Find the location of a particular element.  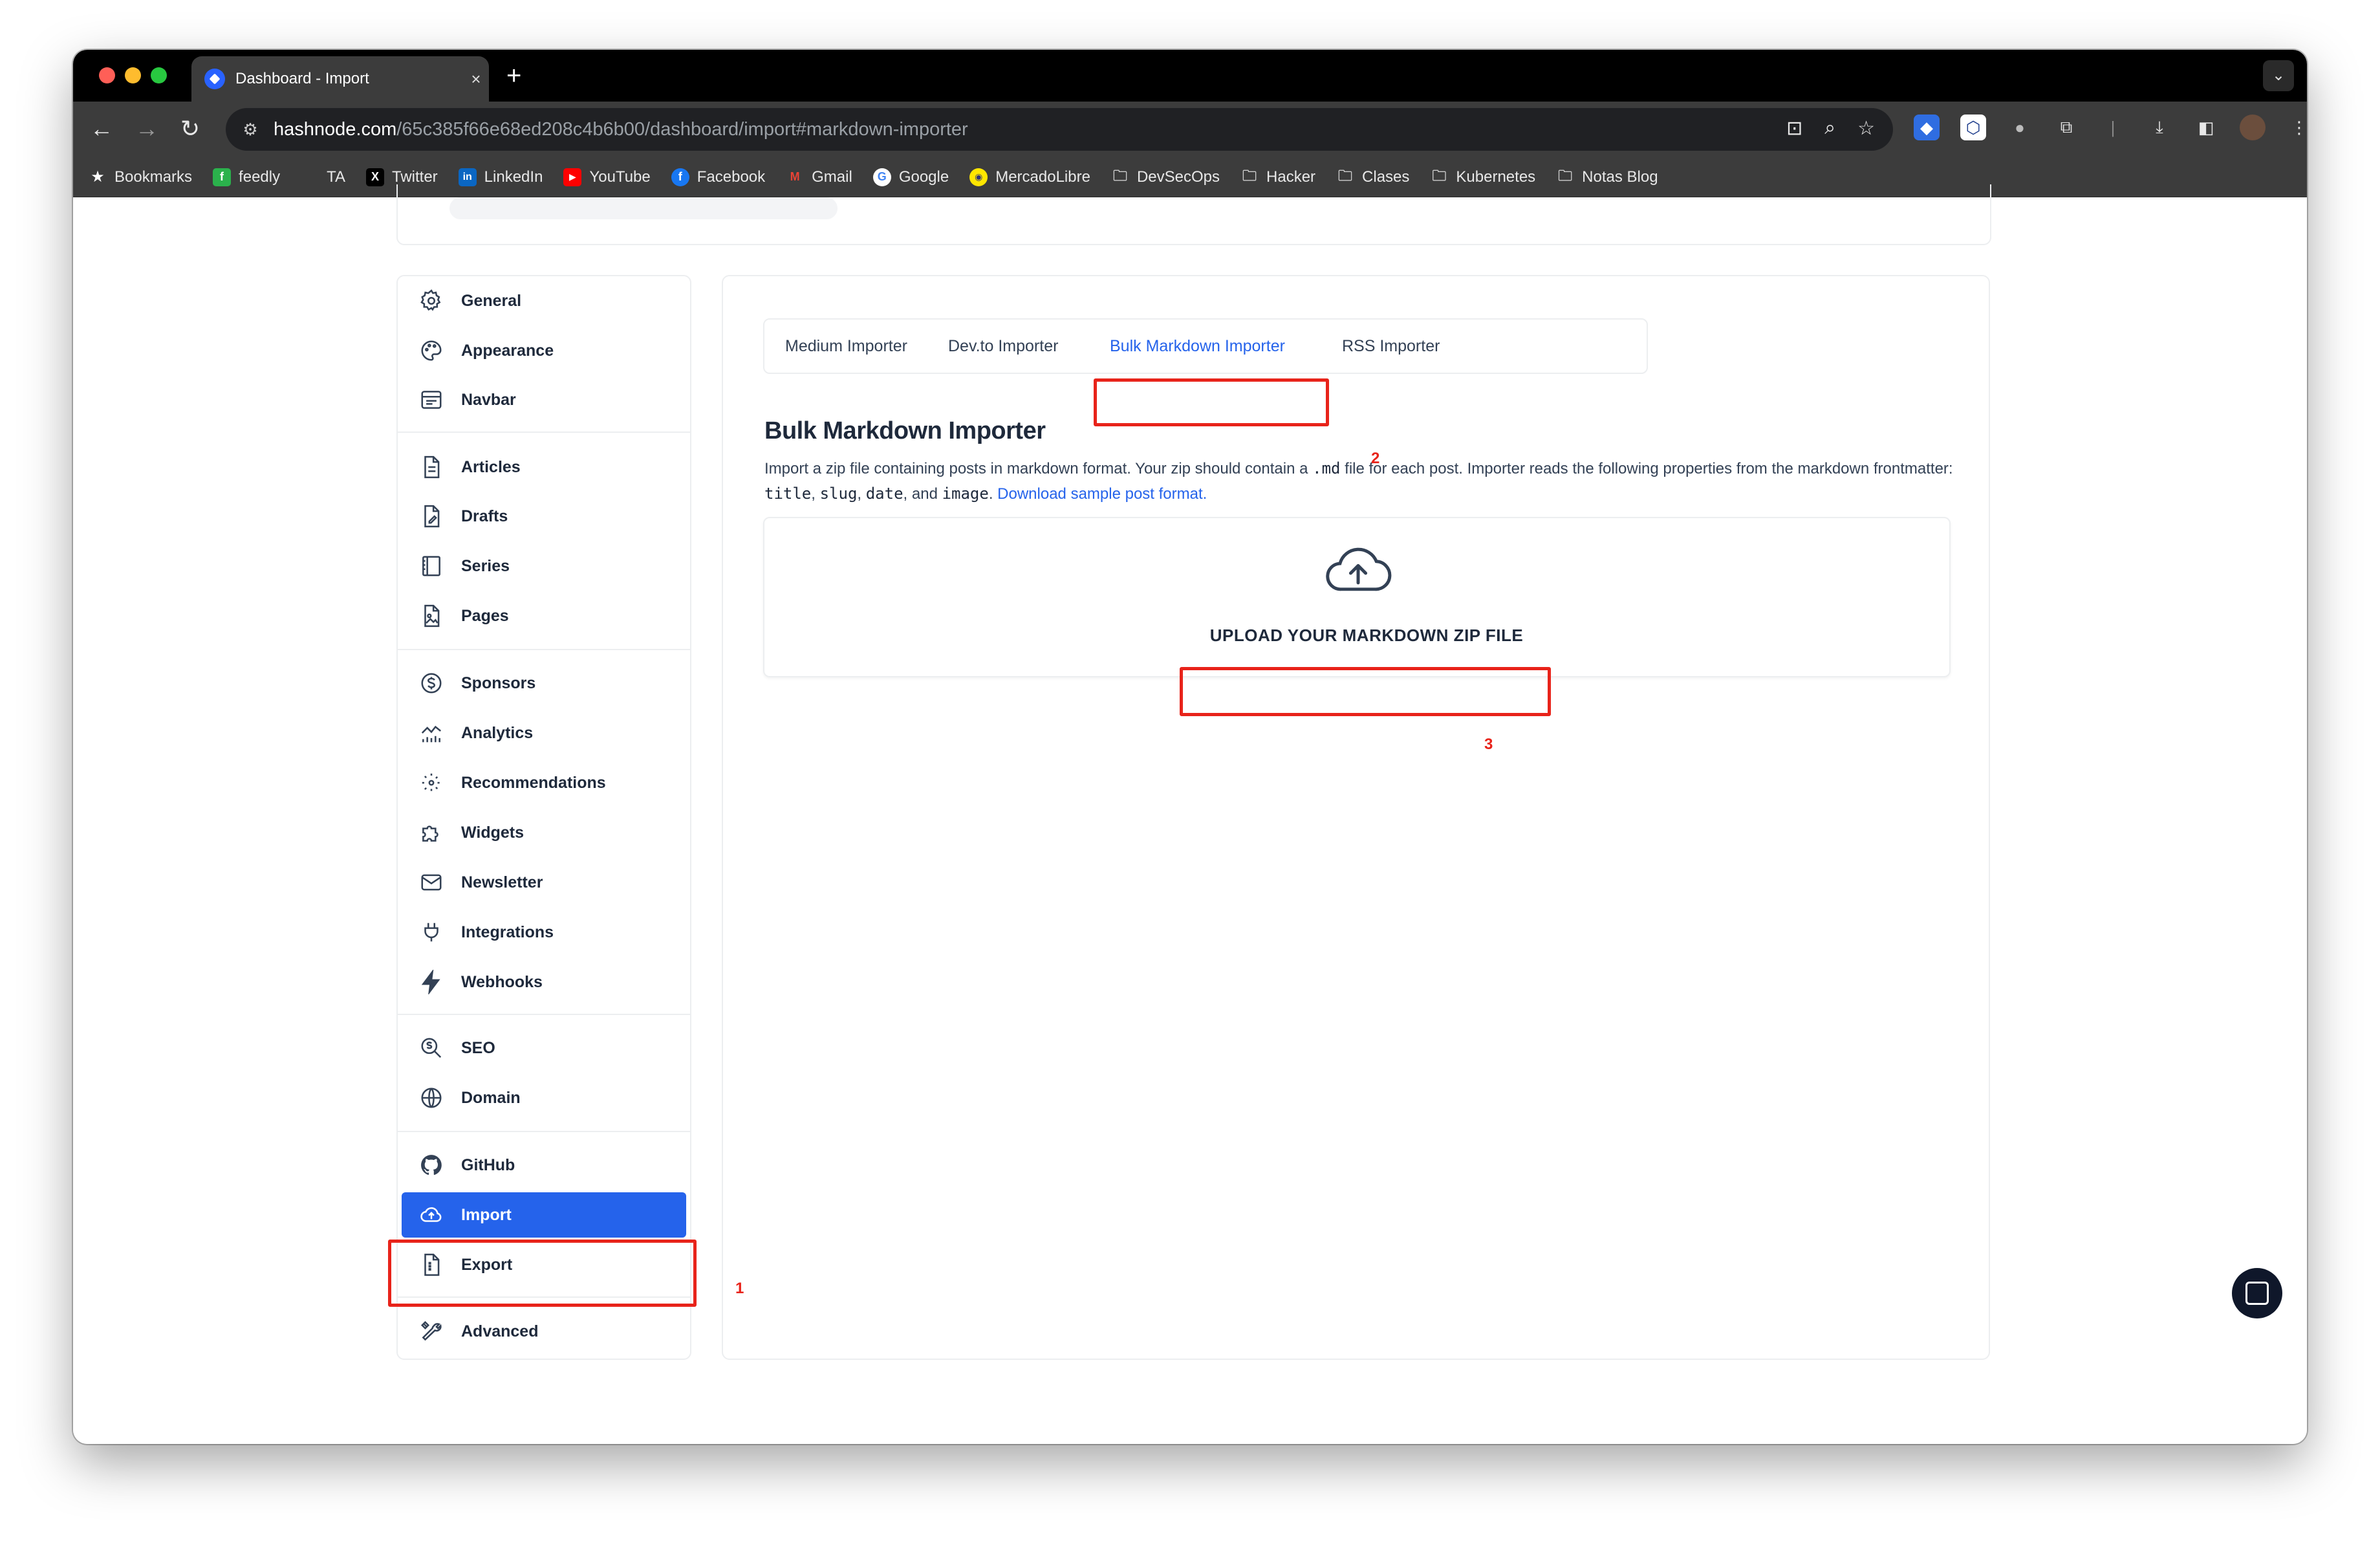

sidebar-item-drafts: Drafts is located at coordinates (544, 516).